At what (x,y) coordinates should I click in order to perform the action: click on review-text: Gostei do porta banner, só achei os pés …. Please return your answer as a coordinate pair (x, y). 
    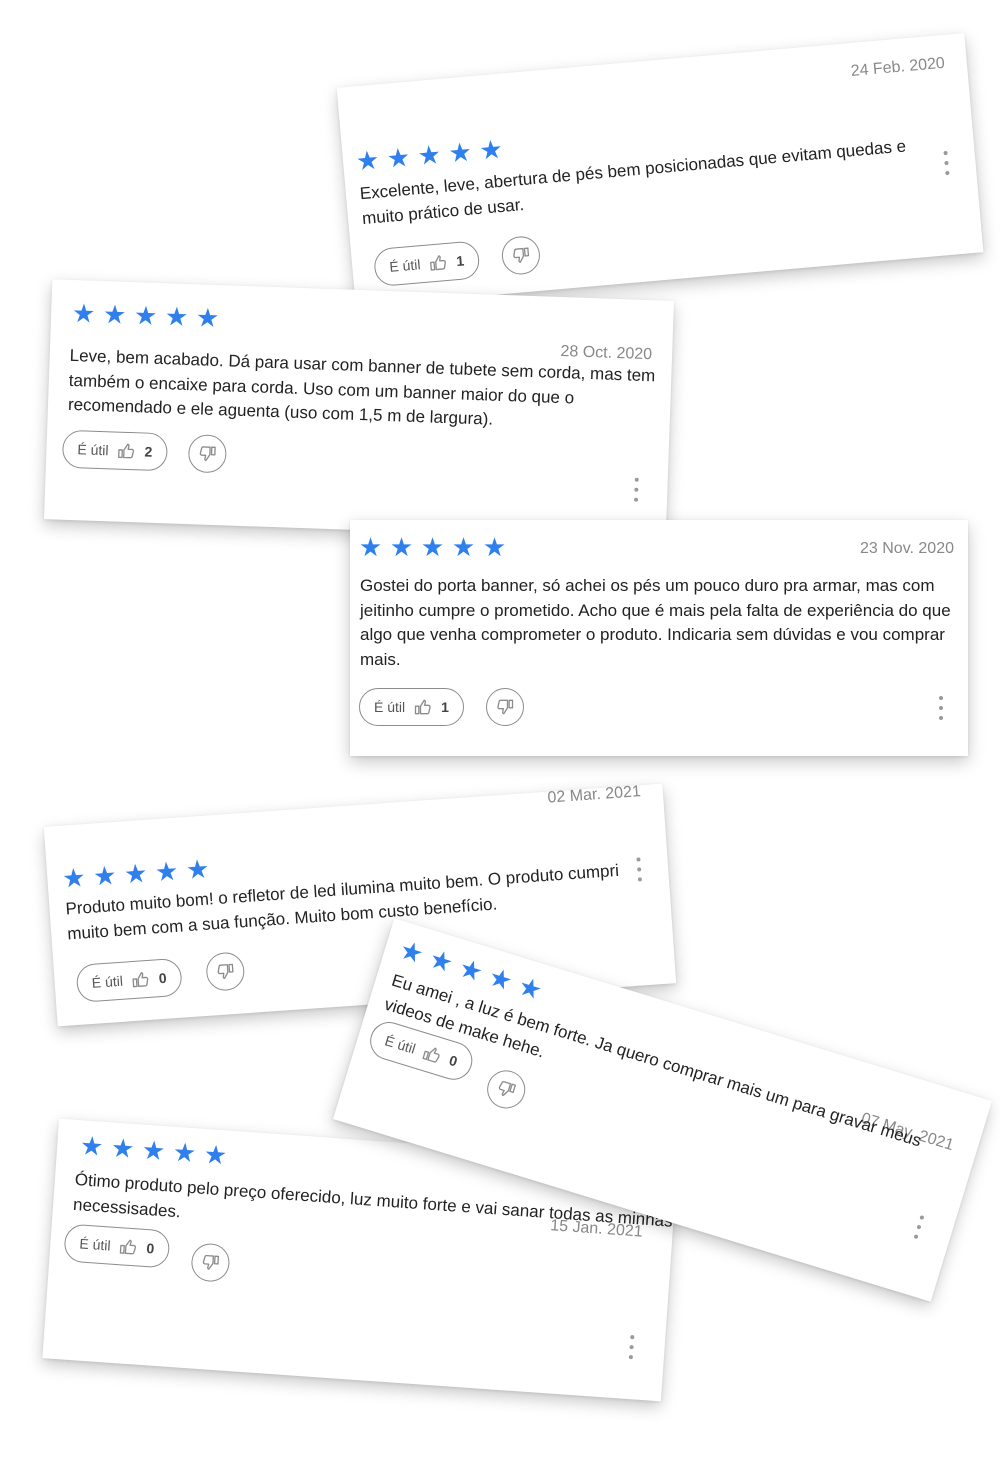
    Looking at the image, I should click on (655, 622).